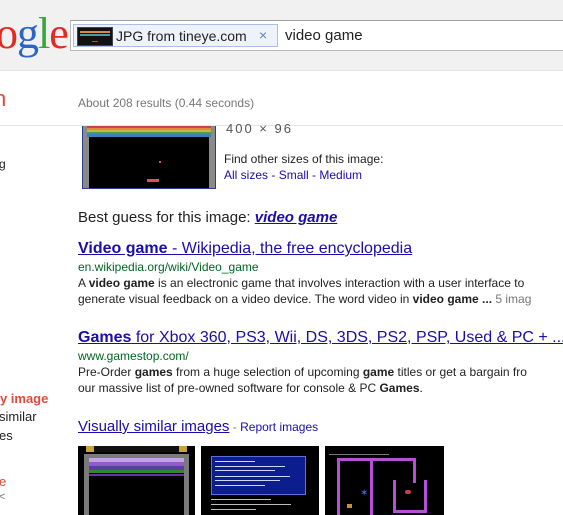  I want to click on left-nav-arrow-fragment: <, so click(2, 497).